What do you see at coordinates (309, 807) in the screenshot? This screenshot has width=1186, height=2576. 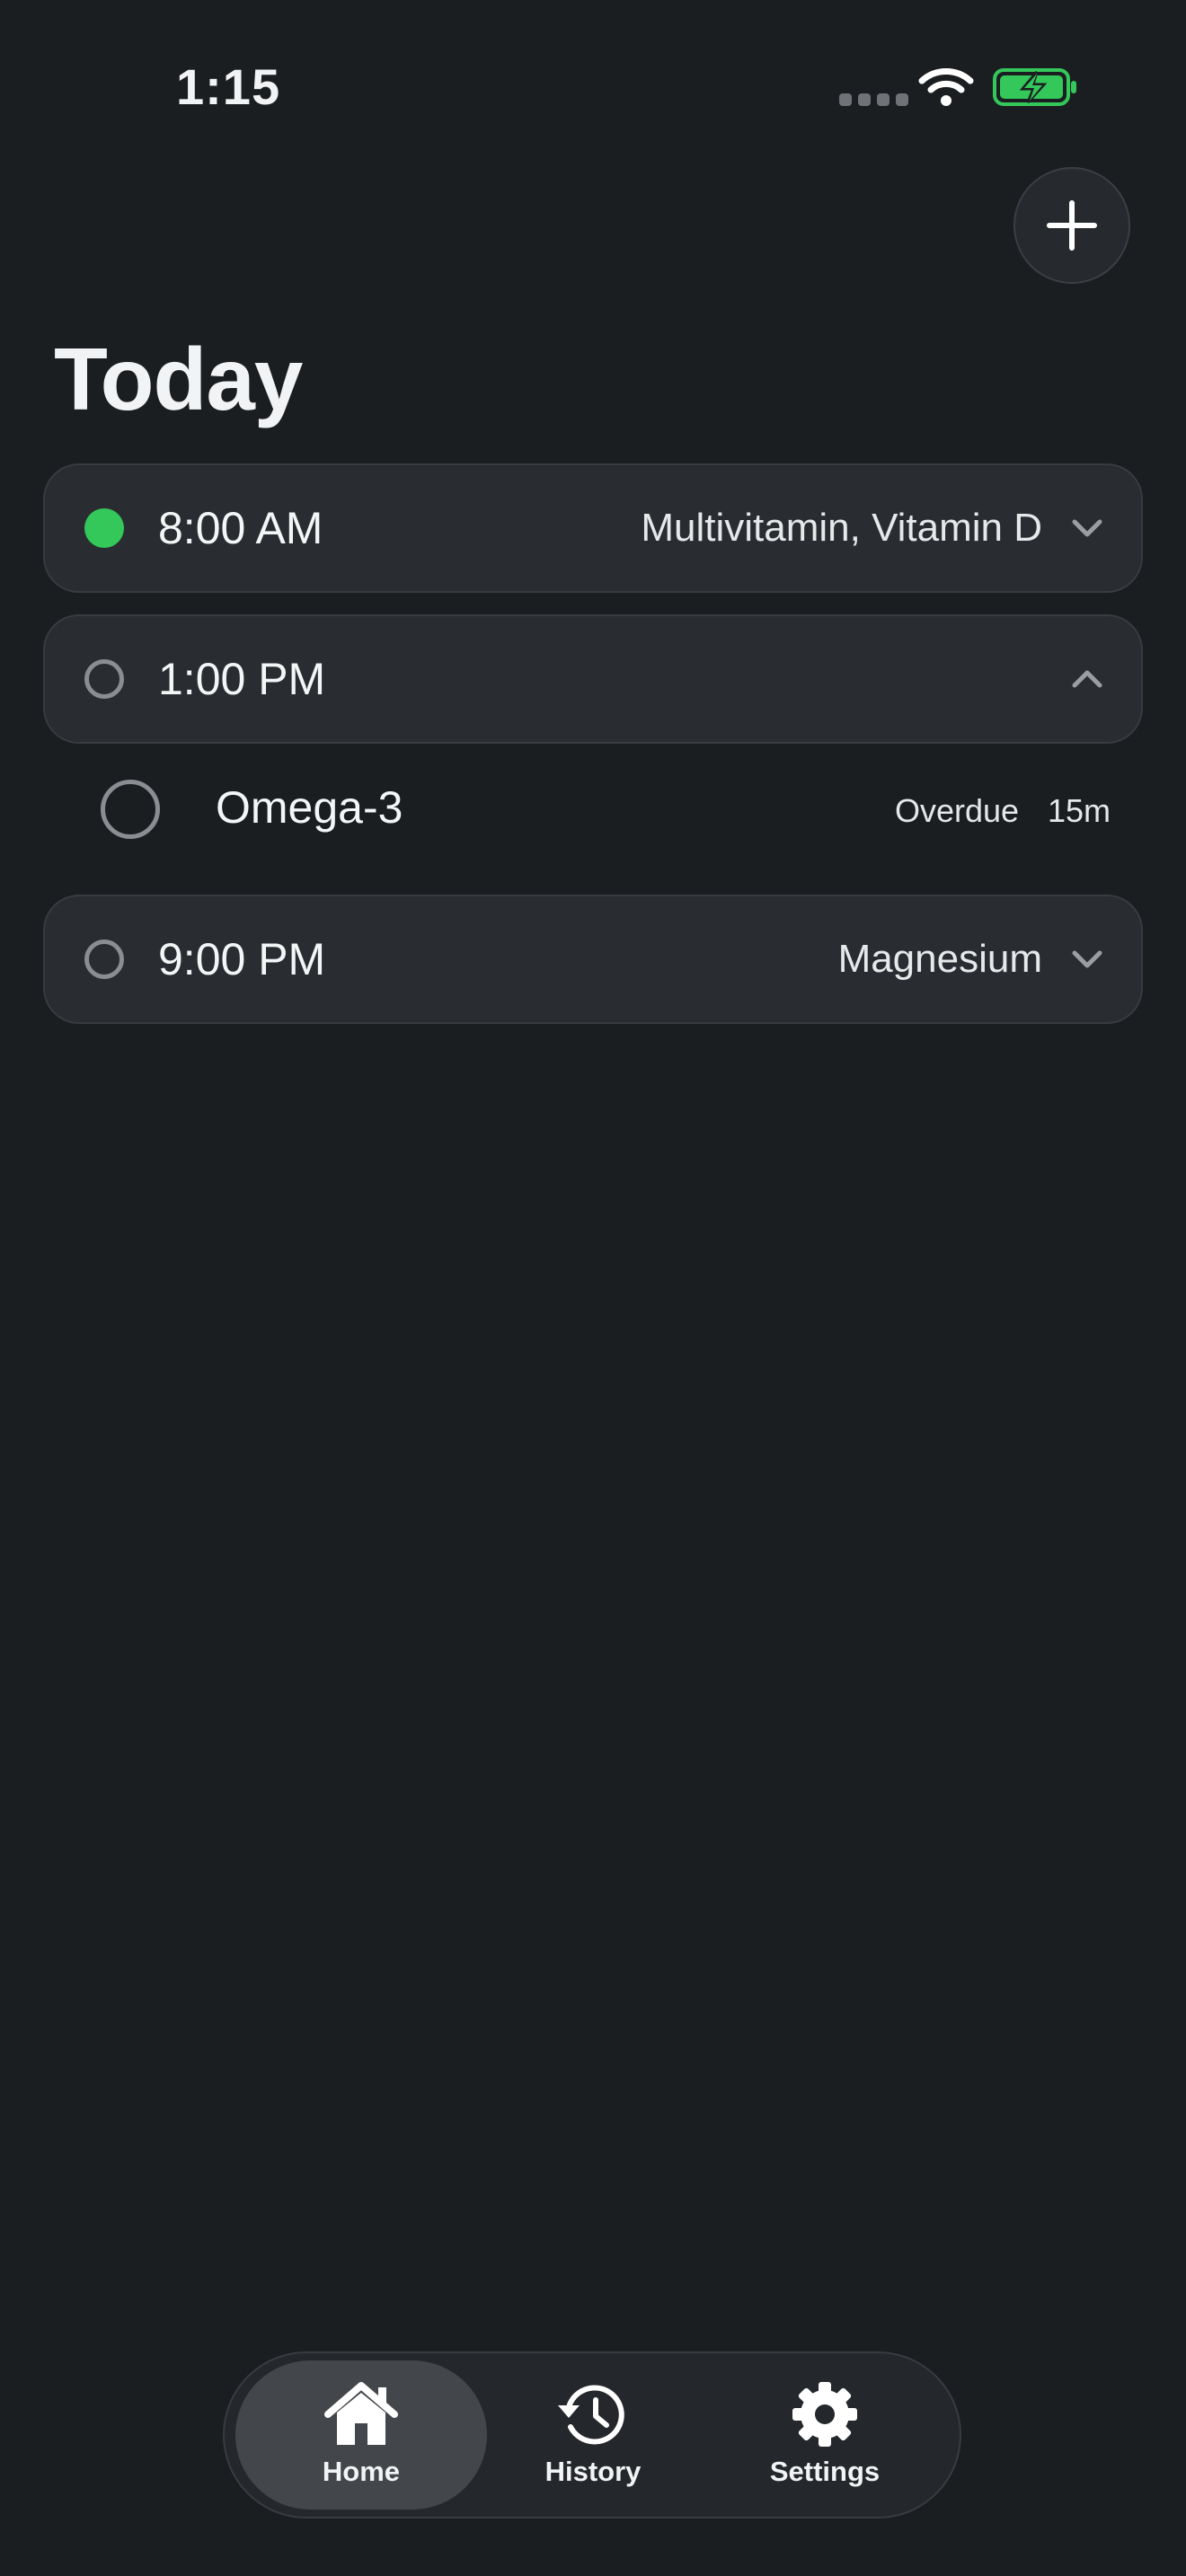 I see `supplement-name: Omega-3` at bounding box center [309, 807].